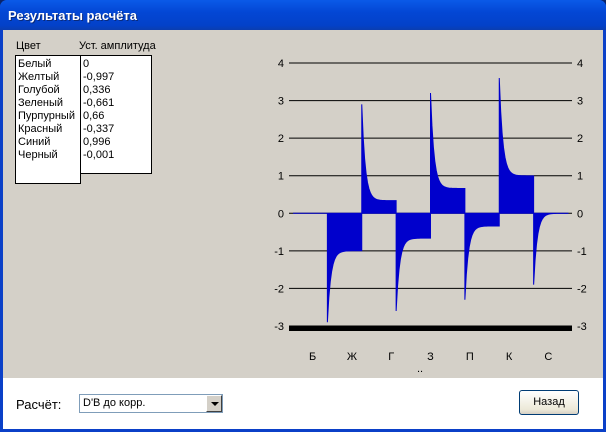 Image resolution: width=606 pixels, height=432 pixels. What do you see at coordinates (580, 64) in the screenshot?
I see `y-tick-label-right: 4` at bounding box center [580, 64].